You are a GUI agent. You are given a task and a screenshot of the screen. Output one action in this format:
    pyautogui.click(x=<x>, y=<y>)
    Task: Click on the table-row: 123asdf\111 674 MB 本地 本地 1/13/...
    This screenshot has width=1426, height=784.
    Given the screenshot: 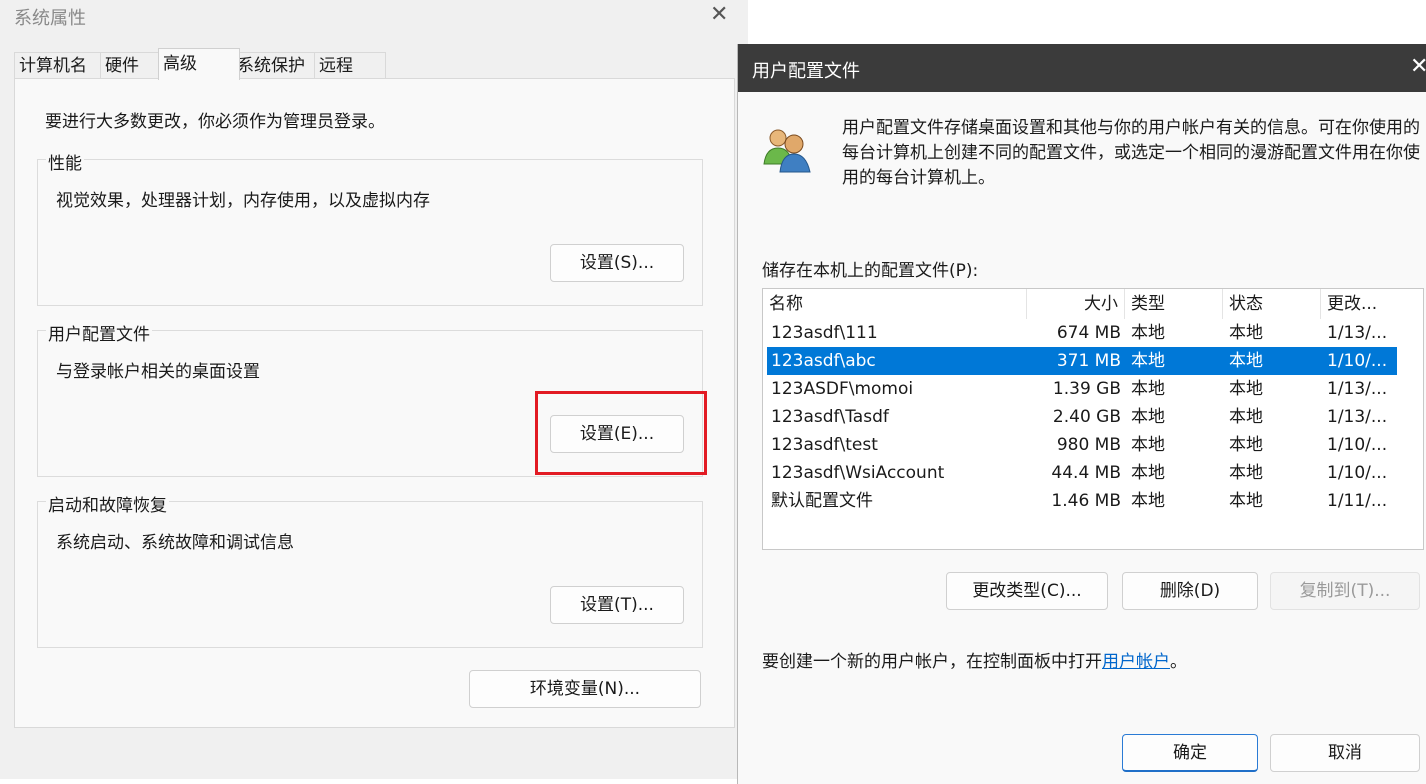 What is the action you would take?
    pyautogui.click(x=1082, y=333)
    